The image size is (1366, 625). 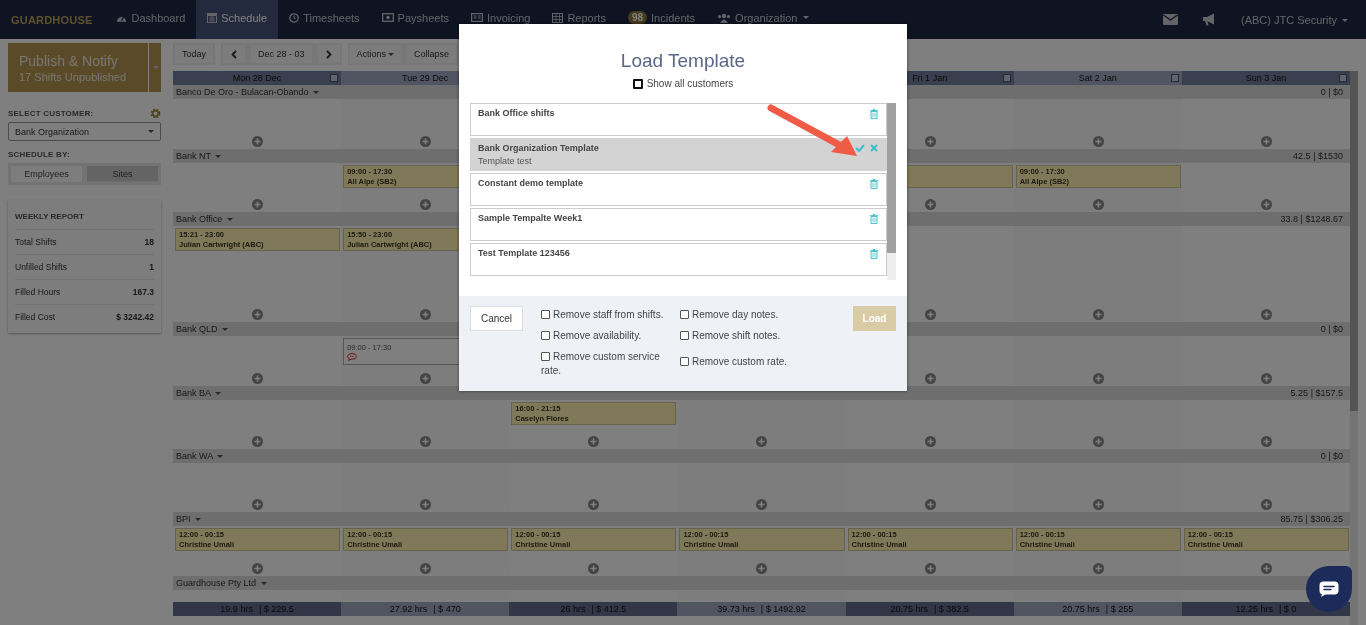 I want to click on report-label: Unfilled Shifts, so click(x=41, y=267).